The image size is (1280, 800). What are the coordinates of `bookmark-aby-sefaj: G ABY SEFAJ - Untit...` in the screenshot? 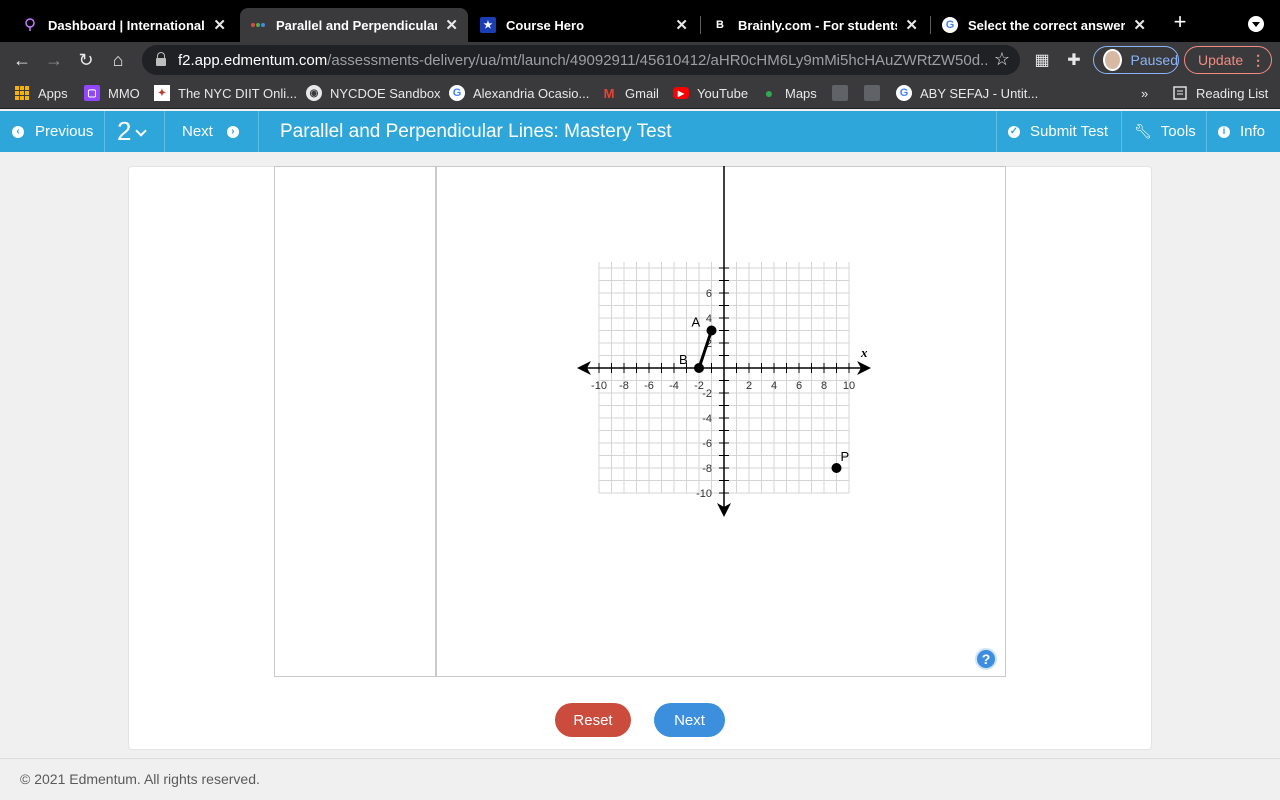 It's located at (967, 93).